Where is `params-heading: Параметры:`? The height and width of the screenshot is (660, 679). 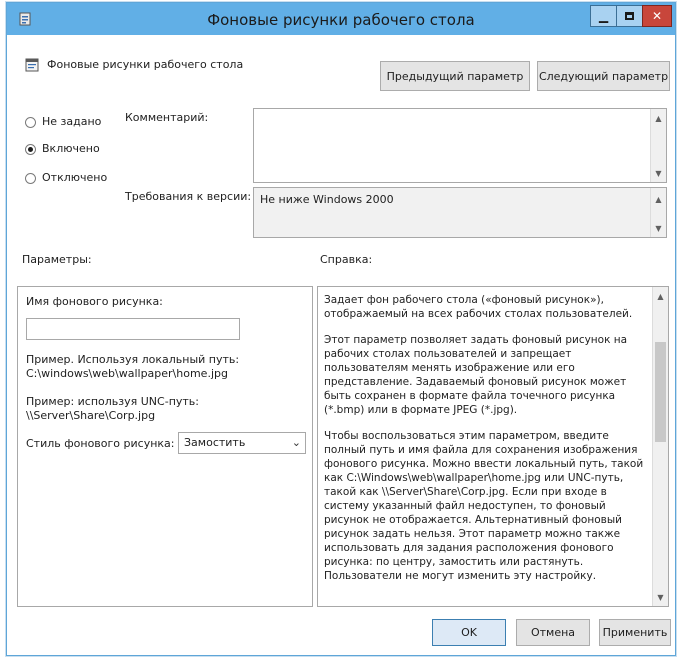
params-heading: Параметры: is located at coordinates (57, 259).